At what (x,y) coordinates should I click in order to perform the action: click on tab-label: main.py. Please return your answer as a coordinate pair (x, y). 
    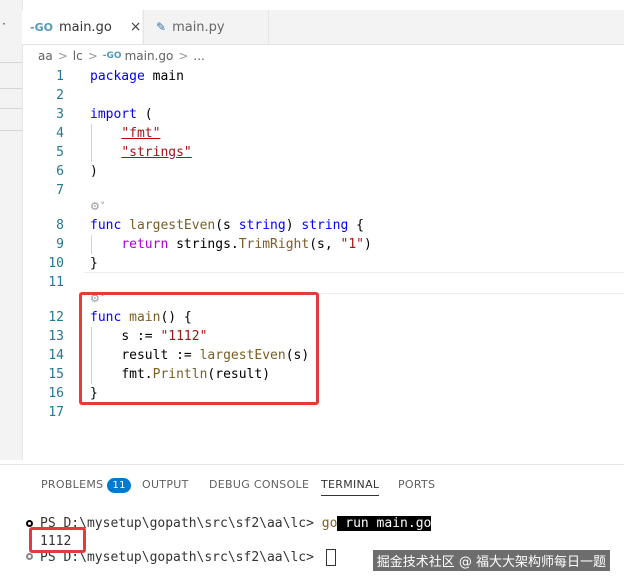
    Looking at the image, I should click on (198, 27).